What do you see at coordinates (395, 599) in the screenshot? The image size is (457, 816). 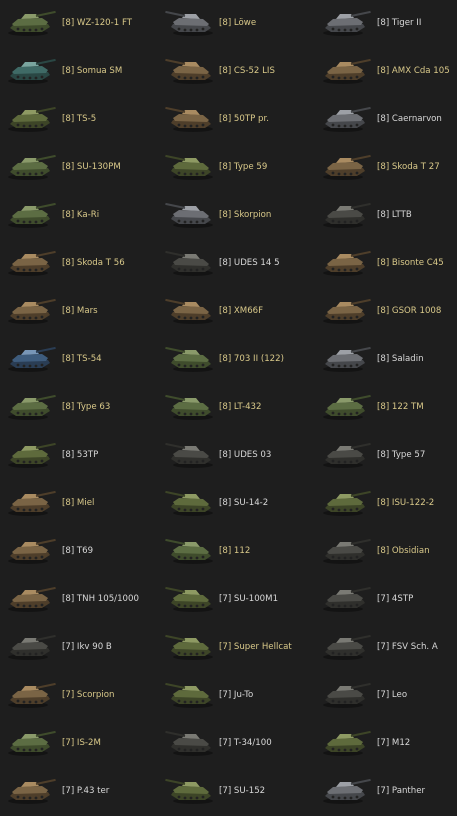 I see `tank-name: [7] 4STP` at bounding box center [395, 599].